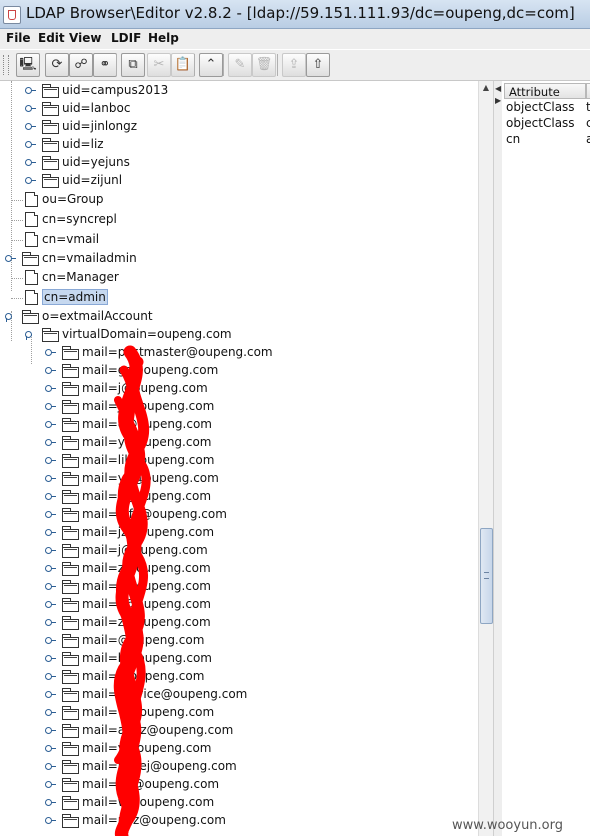  I want to click on entry-label: cn=Manager, so click(80, 277).